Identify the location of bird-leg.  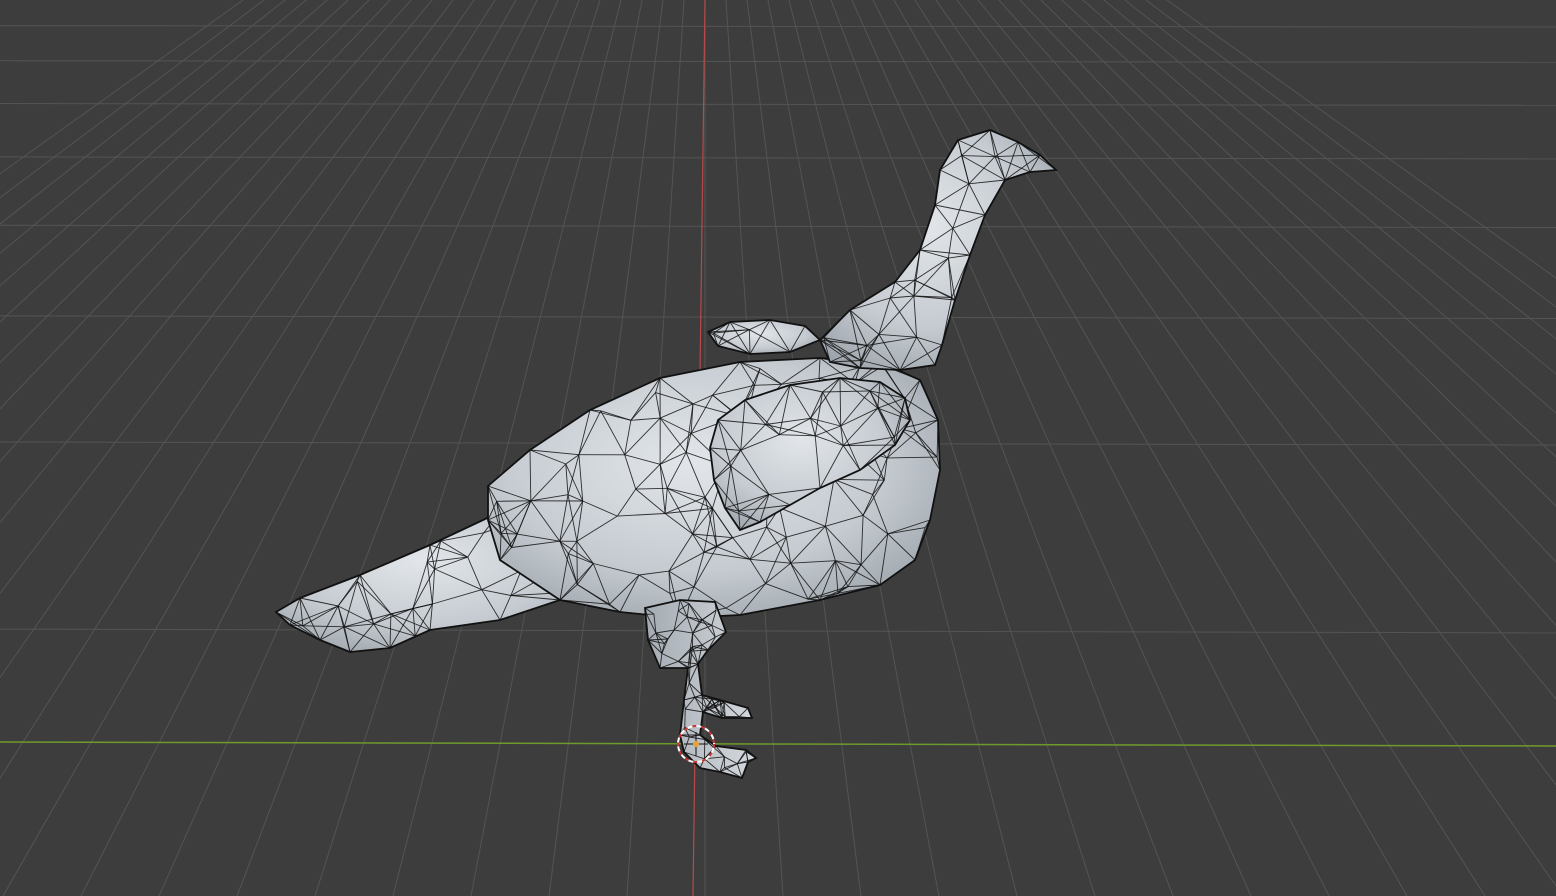
(701, 689).